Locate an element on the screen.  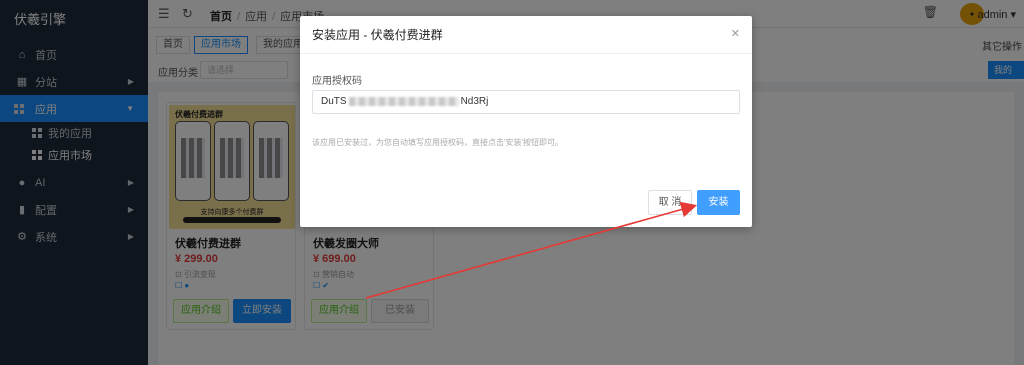
help-text: 该应用已安装过，为您自动填写应用授权码，直接点击'安装'按钮即可。 is located at coordinates (438, 142).